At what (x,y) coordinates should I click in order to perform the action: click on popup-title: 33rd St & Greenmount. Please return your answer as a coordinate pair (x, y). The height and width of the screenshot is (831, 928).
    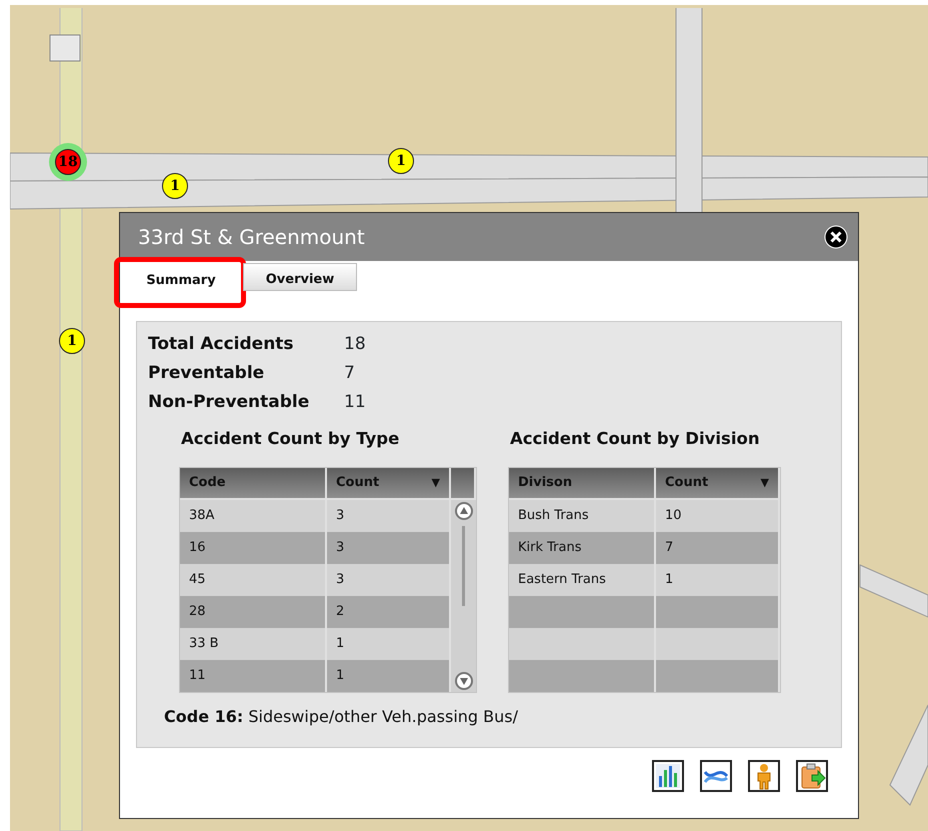
    Looking at the image, I should click on (251, 237).